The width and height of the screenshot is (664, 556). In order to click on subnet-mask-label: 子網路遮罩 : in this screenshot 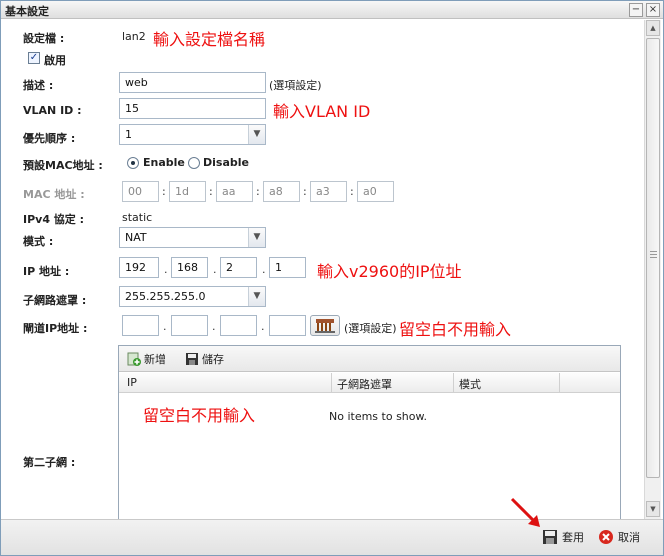, I will do `click(55, 300)`.